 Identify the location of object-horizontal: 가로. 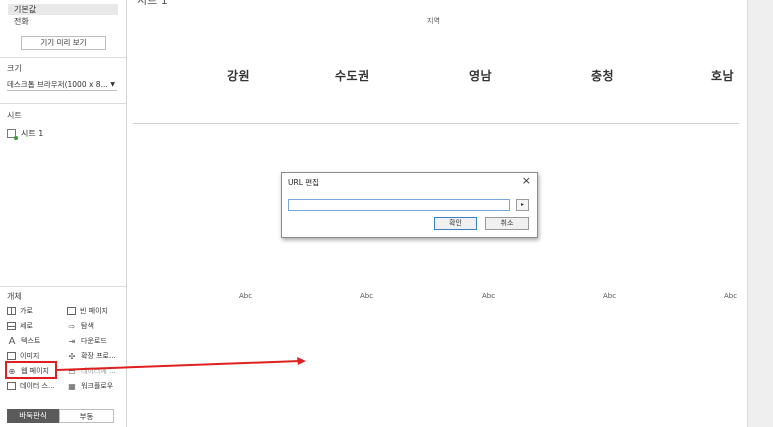
(20, 311).